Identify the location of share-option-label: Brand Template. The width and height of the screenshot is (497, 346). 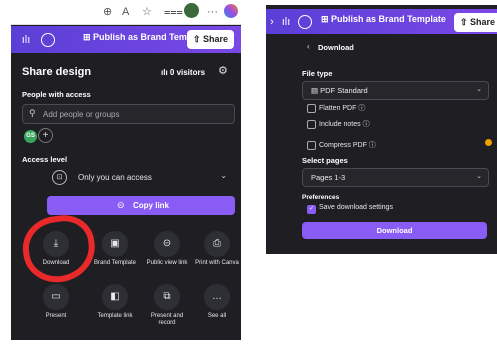
(115, 263).